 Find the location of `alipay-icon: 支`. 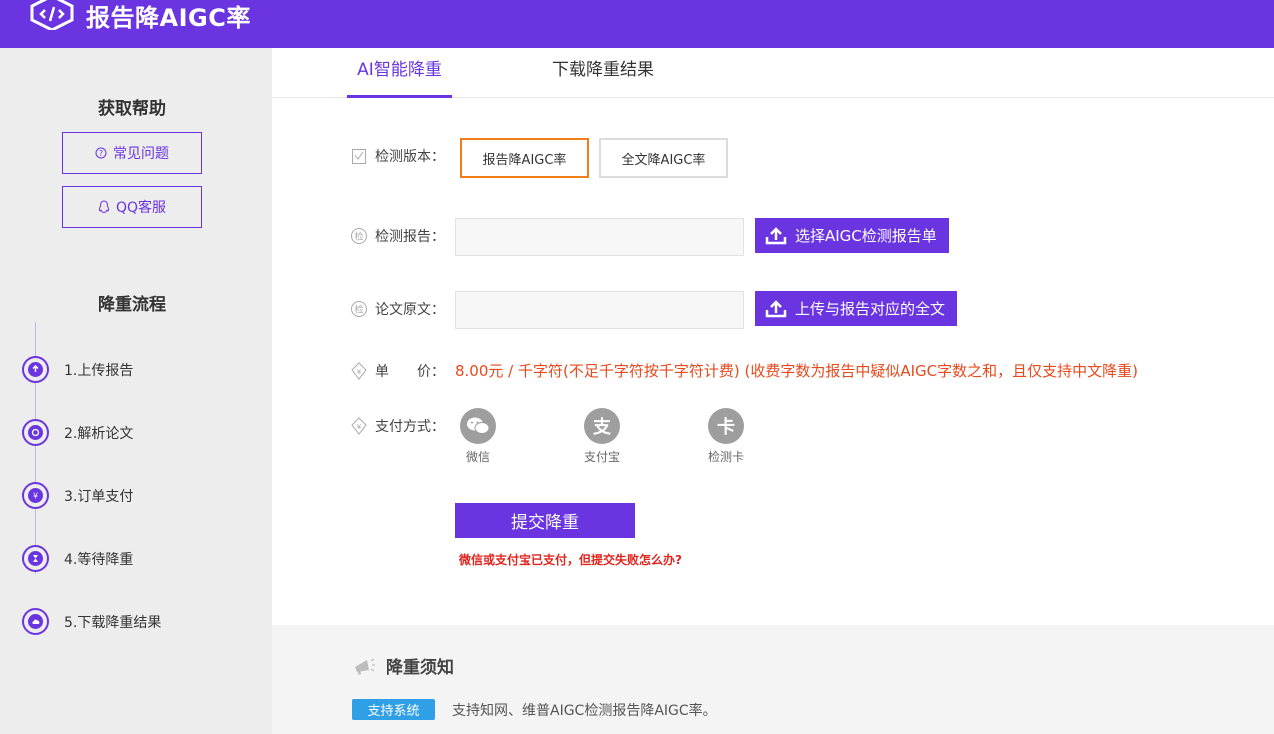

alipay-icon: 支 is located at coordinates (602, 426).